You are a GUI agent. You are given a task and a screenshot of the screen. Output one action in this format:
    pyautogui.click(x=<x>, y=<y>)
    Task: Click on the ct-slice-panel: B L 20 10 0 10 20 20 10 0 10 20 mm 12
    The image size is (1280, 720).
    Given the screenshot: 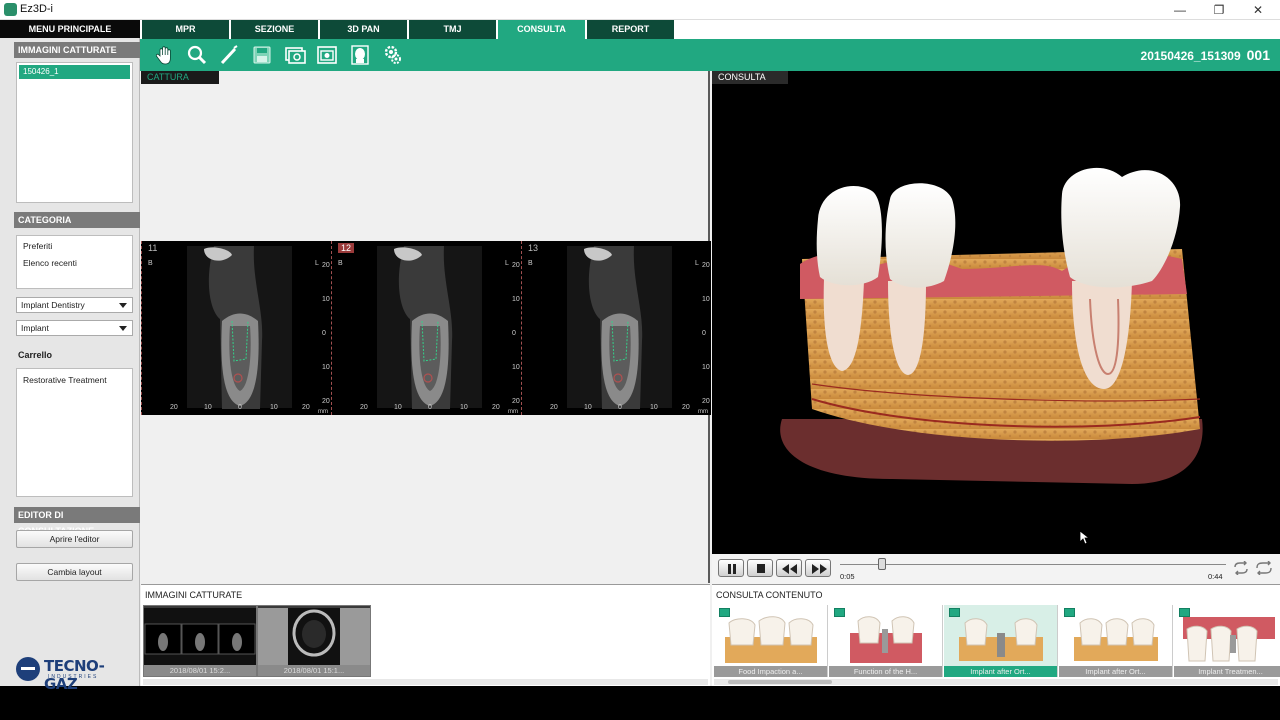 What is the action you would take?
    pyautogui.click(x=426, y=328)
    